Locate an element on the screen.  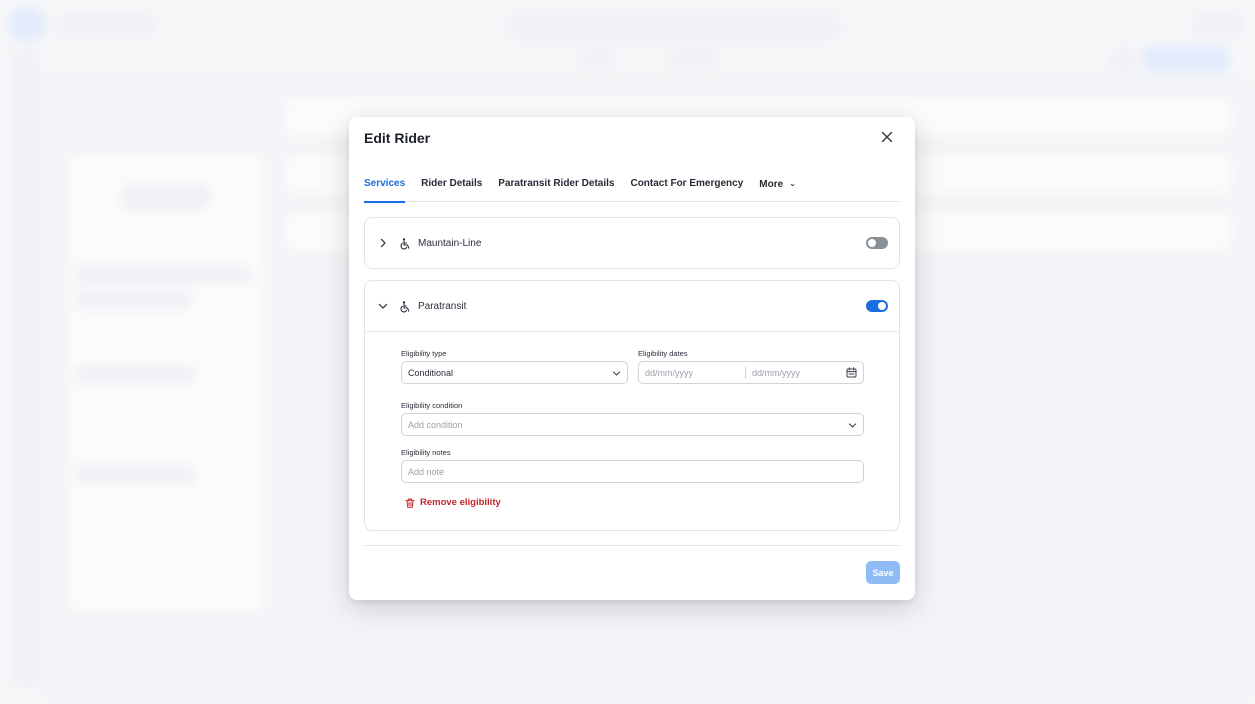
tab-contact-for-emergency: Contact For Emergency is located at coordinates (686, 190).